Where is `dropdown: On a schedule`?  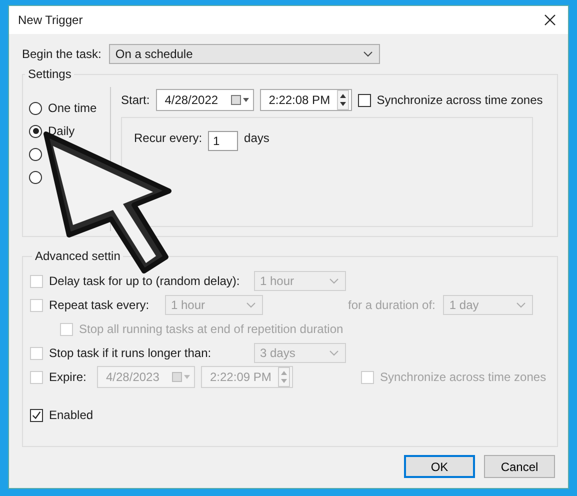 dropdown: On a schedule is located at coordinates (244, 54).